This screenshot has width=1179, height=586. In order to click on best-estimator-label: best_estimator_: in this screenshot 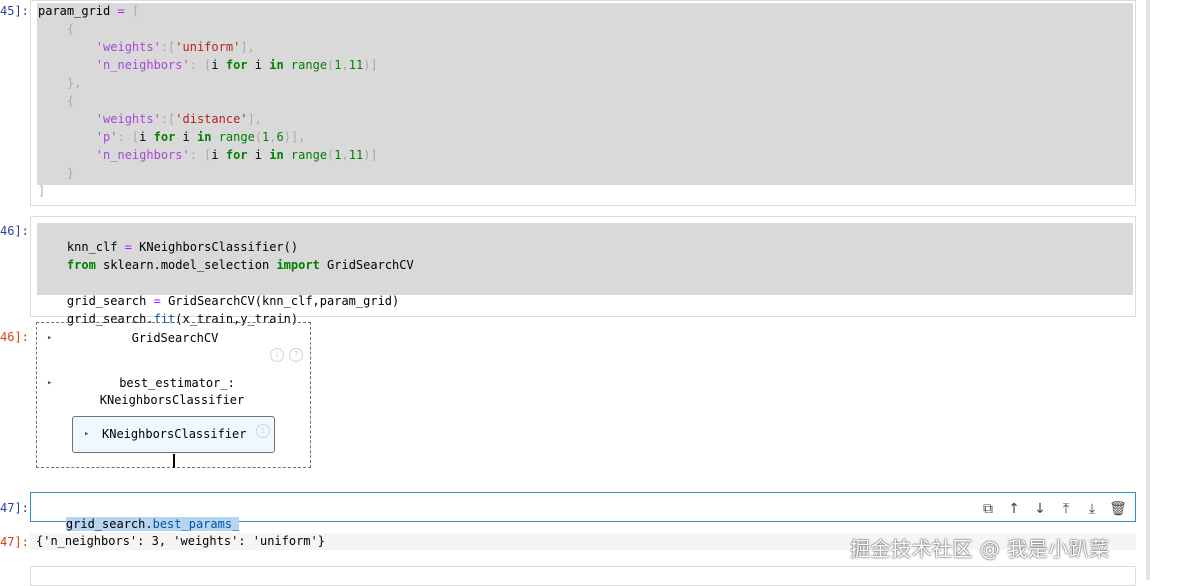, I will do `click(177, 383)`.